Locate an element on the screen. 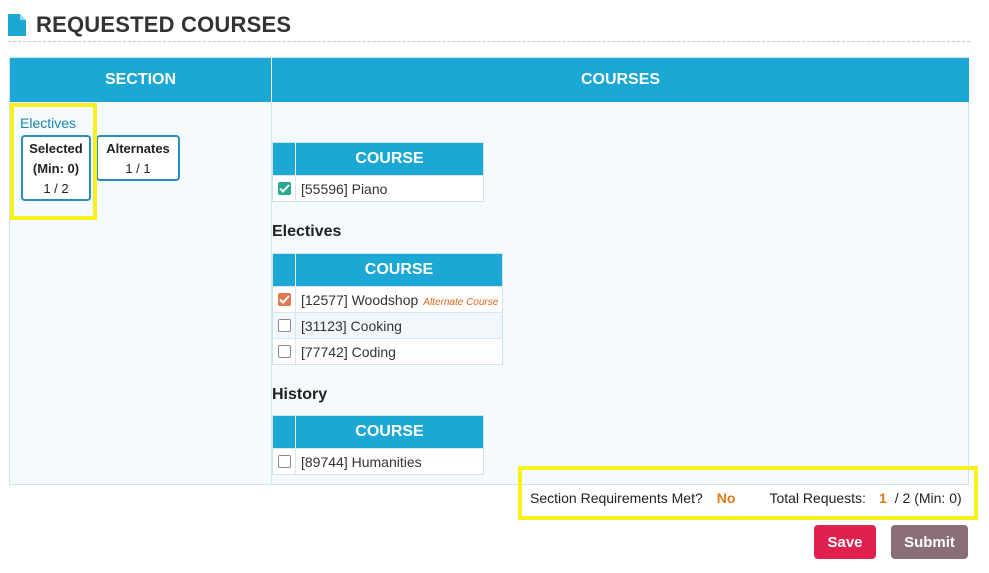 Image resolution: width=989 pixels, height=573 pixels. course-name: [12577] Woodshop is located at coordinates (360, 299).